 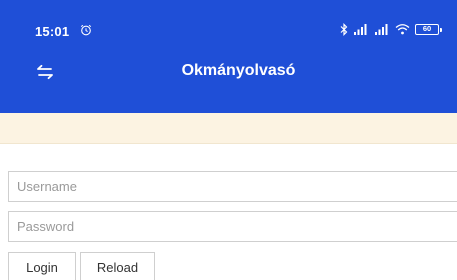 I want to click on status-icons: 60, so click(x=391, y=29).